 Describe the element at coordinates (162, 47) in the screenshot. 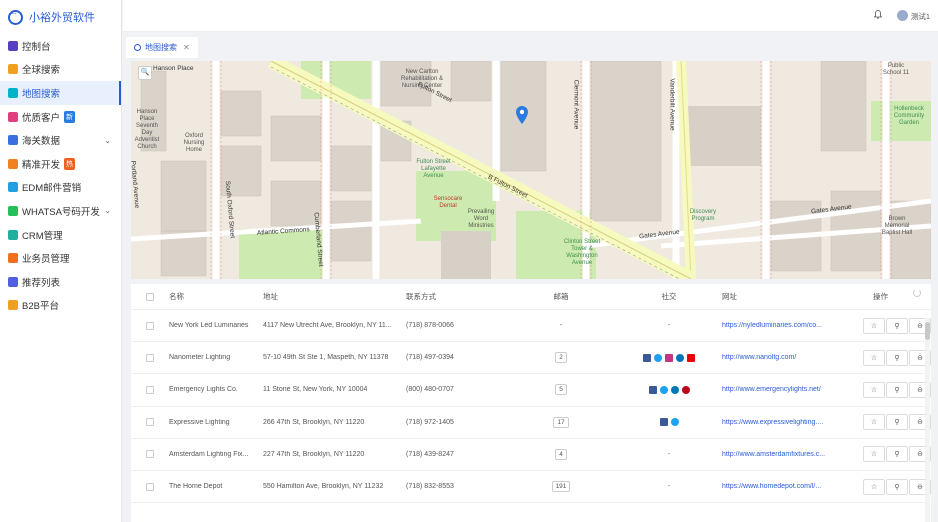

I see `tab-map-search: 地图搜索 ✕` at that location.